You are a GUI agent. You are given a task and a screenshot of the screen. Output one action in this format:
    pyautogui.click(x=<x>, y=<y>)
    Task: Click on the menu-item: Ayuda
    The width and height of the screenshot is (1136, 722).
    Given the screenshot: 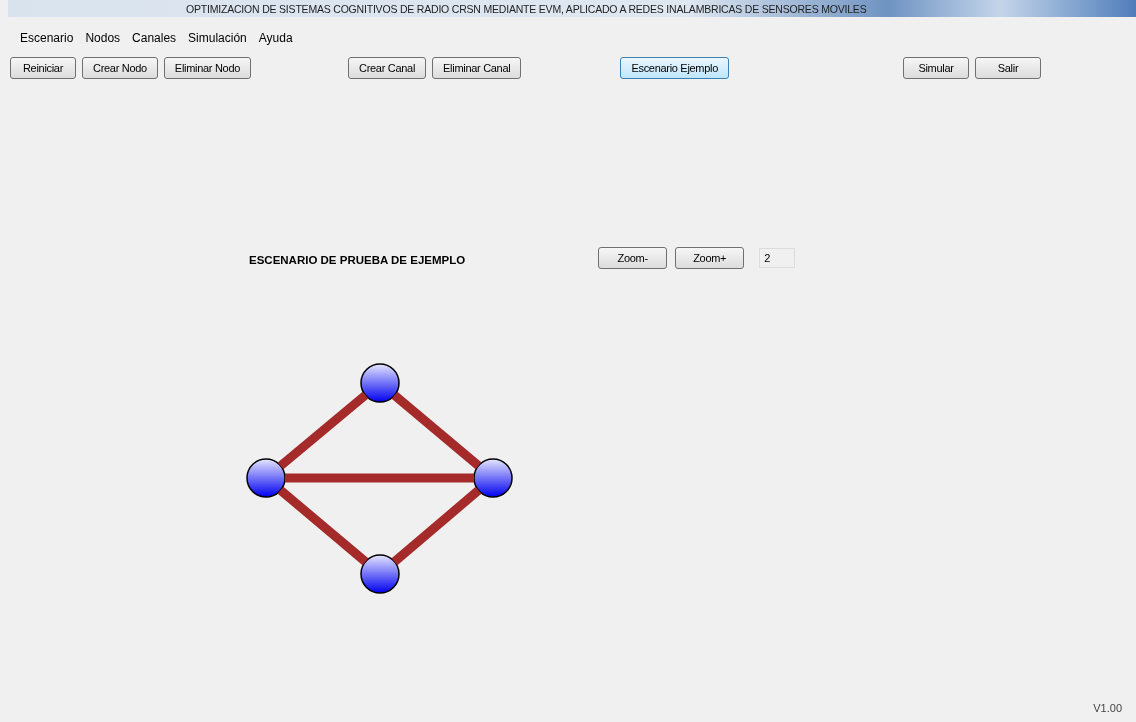 What is the action you would take?
    pyautogui.click(x=275, y=39)
    